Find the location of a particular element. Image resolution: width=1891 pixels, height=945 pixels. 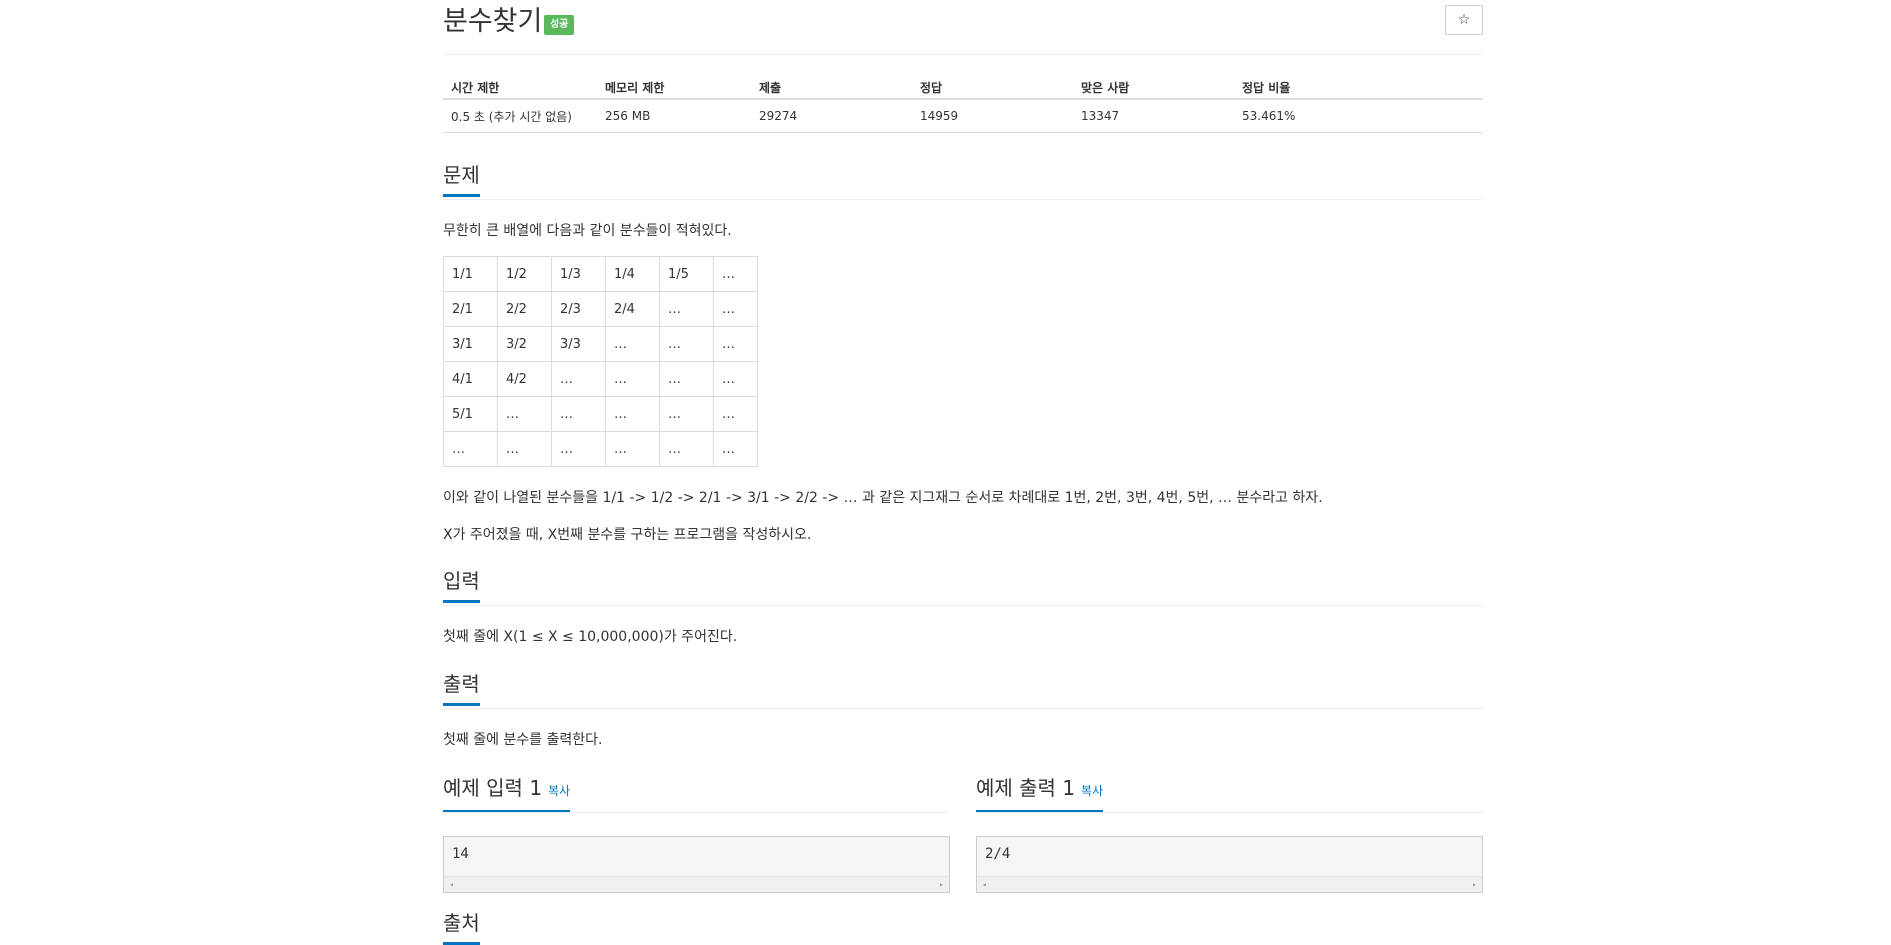

sample-output-value: 2/4 is located at coordinates (998, 854).